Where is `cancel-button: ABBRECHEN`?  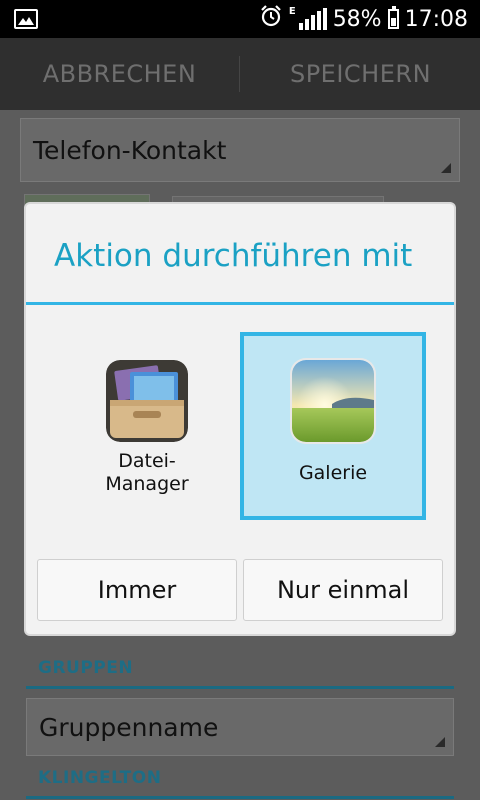
cancel-button: ABBRECHEN is located at coordinates (119, 74).